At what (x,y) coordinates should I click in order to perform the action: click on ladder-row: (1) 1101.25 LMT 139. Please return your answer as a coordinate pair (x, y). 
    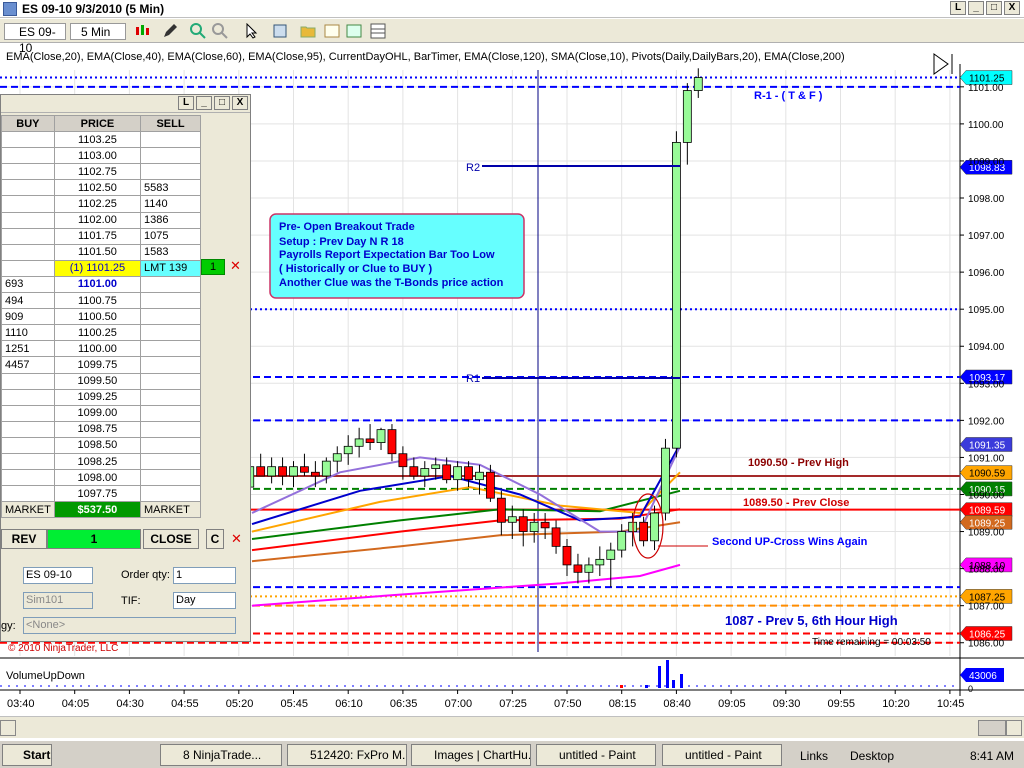
    Looking at the image, I should click on (101, 268).